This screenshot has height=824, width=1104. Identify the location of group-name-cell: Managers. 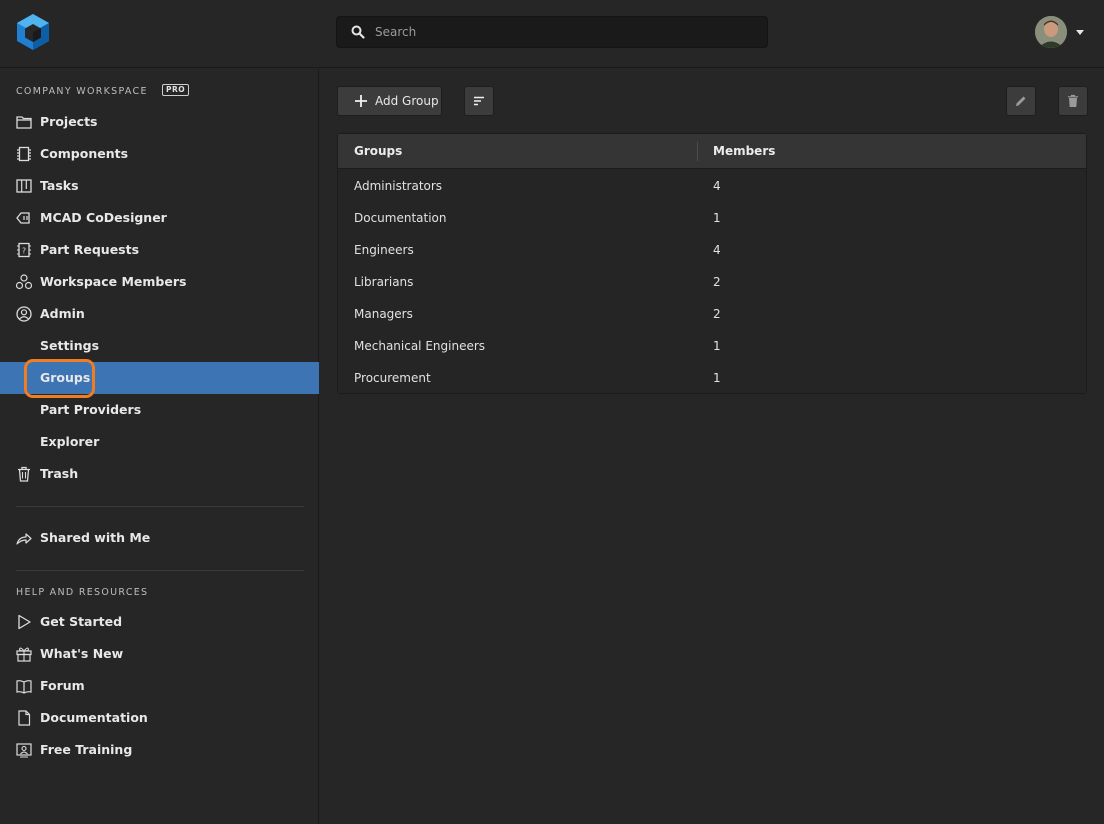
(383, 314).